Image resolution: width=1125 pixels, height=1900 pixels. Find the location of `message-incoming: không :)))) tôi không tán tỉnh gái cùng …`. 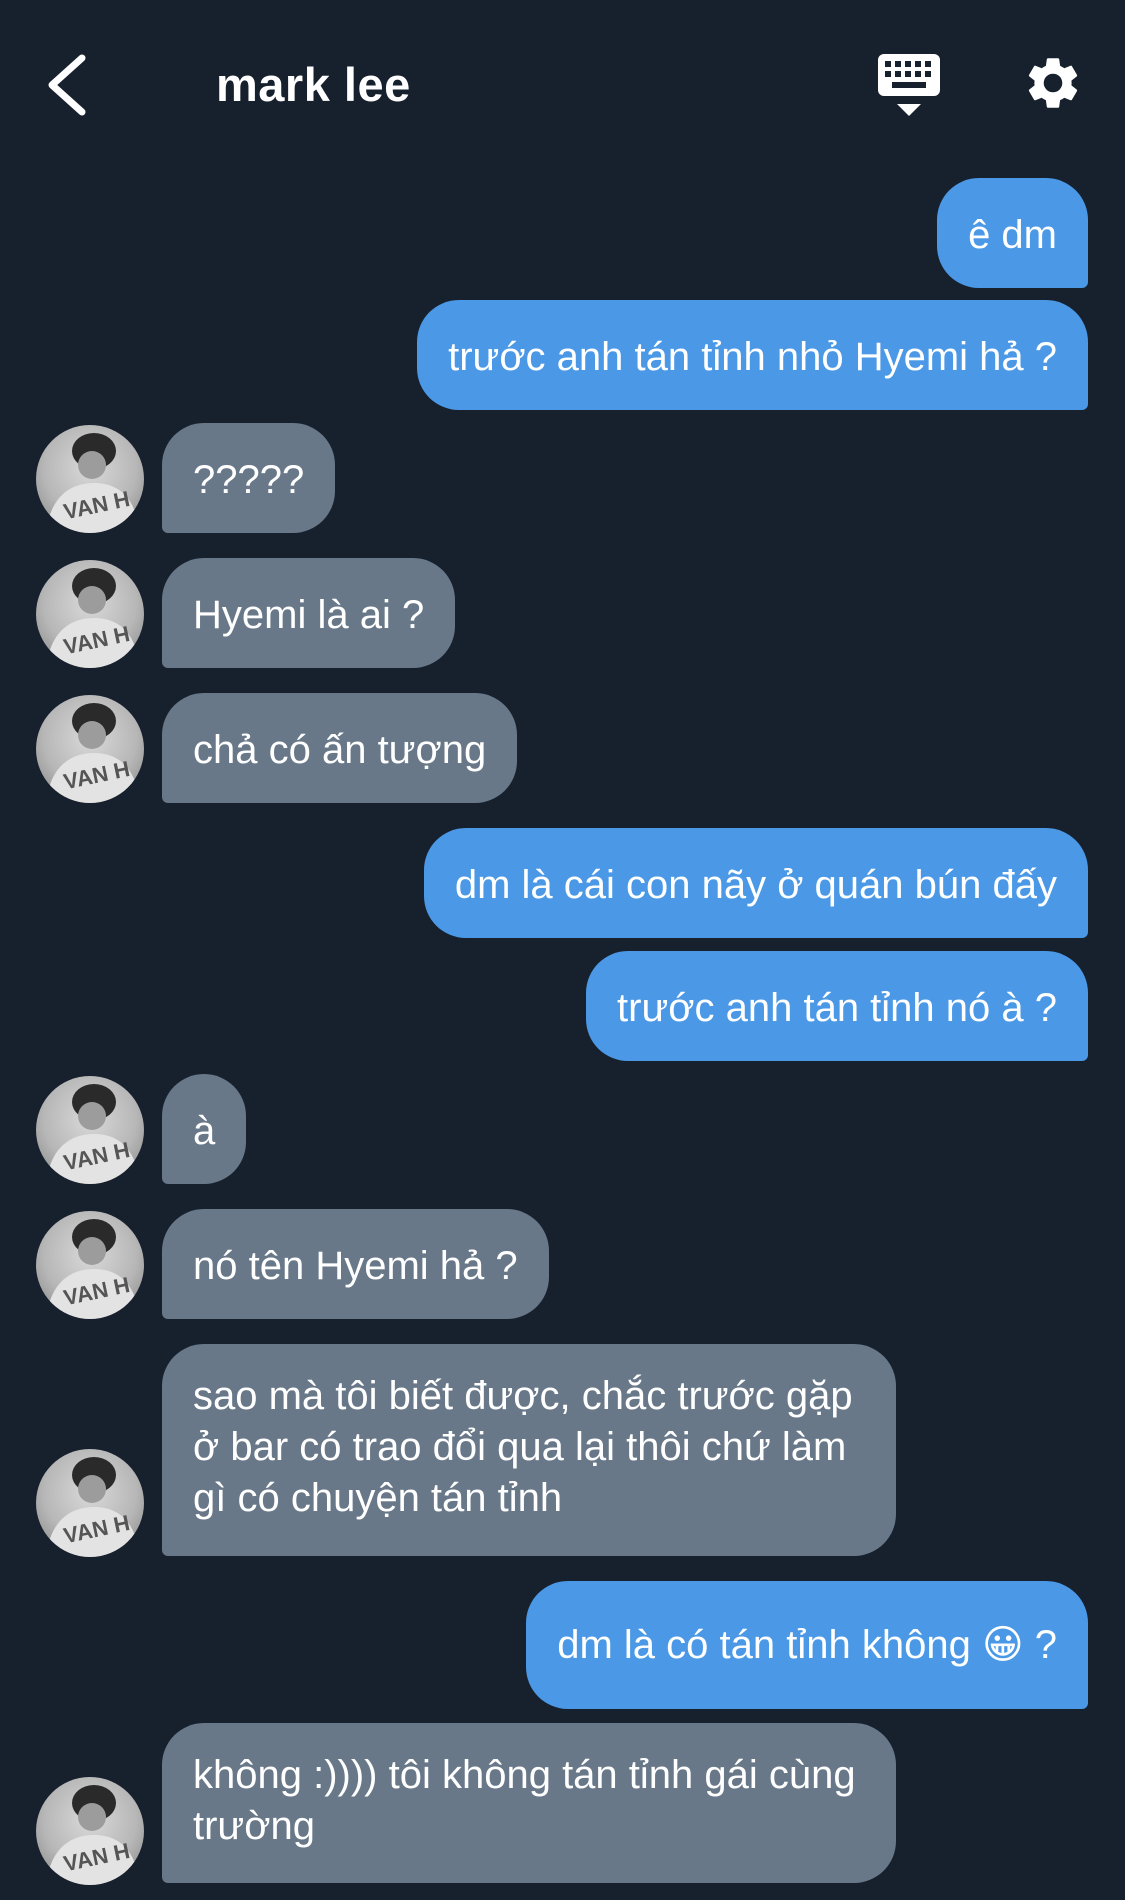

message-incoming: không :)))) tôi không tán tỉnh gái cùng … is located at coordinates (529, 1803).